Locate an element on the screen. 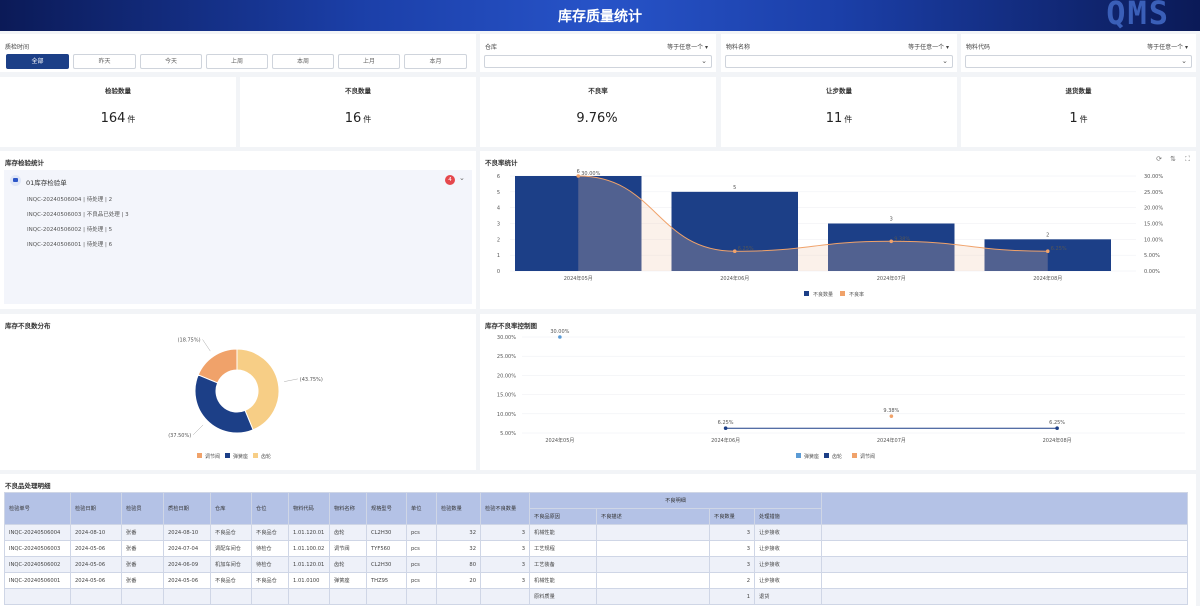 The image size is (1200, 606). x-tick-label: 2024年06月 is located at coordinates (725, 440).